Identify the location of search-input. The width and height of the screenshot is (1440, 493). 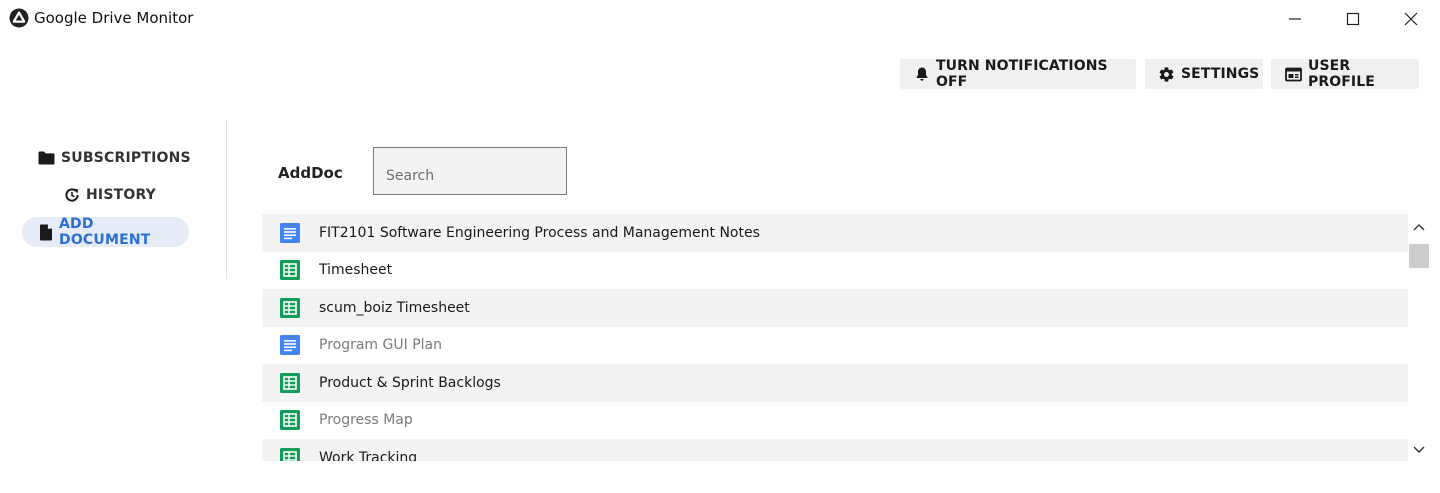
(470, 171).